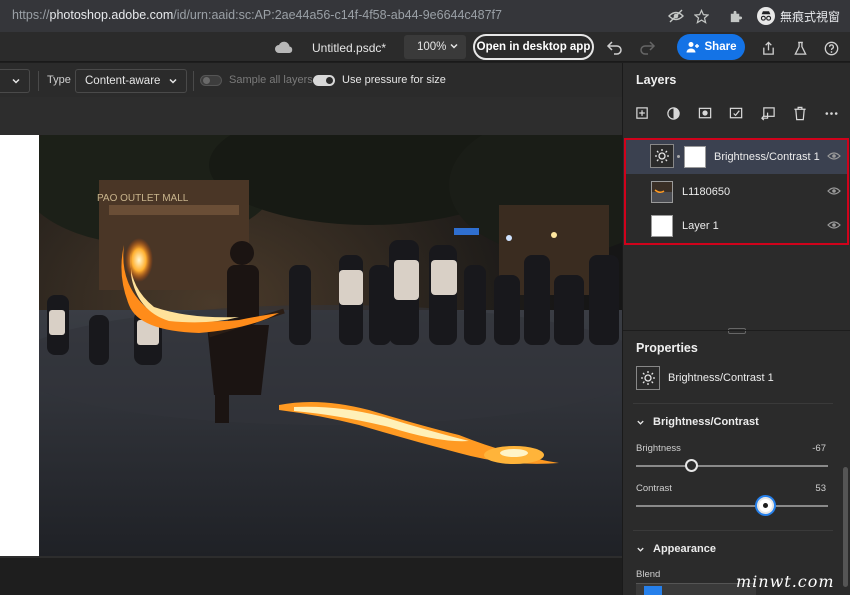  What do you see at coordinates (819, 448) in the screenshot?
I see `brightness-value: -67` at bounding box center [819, 448].